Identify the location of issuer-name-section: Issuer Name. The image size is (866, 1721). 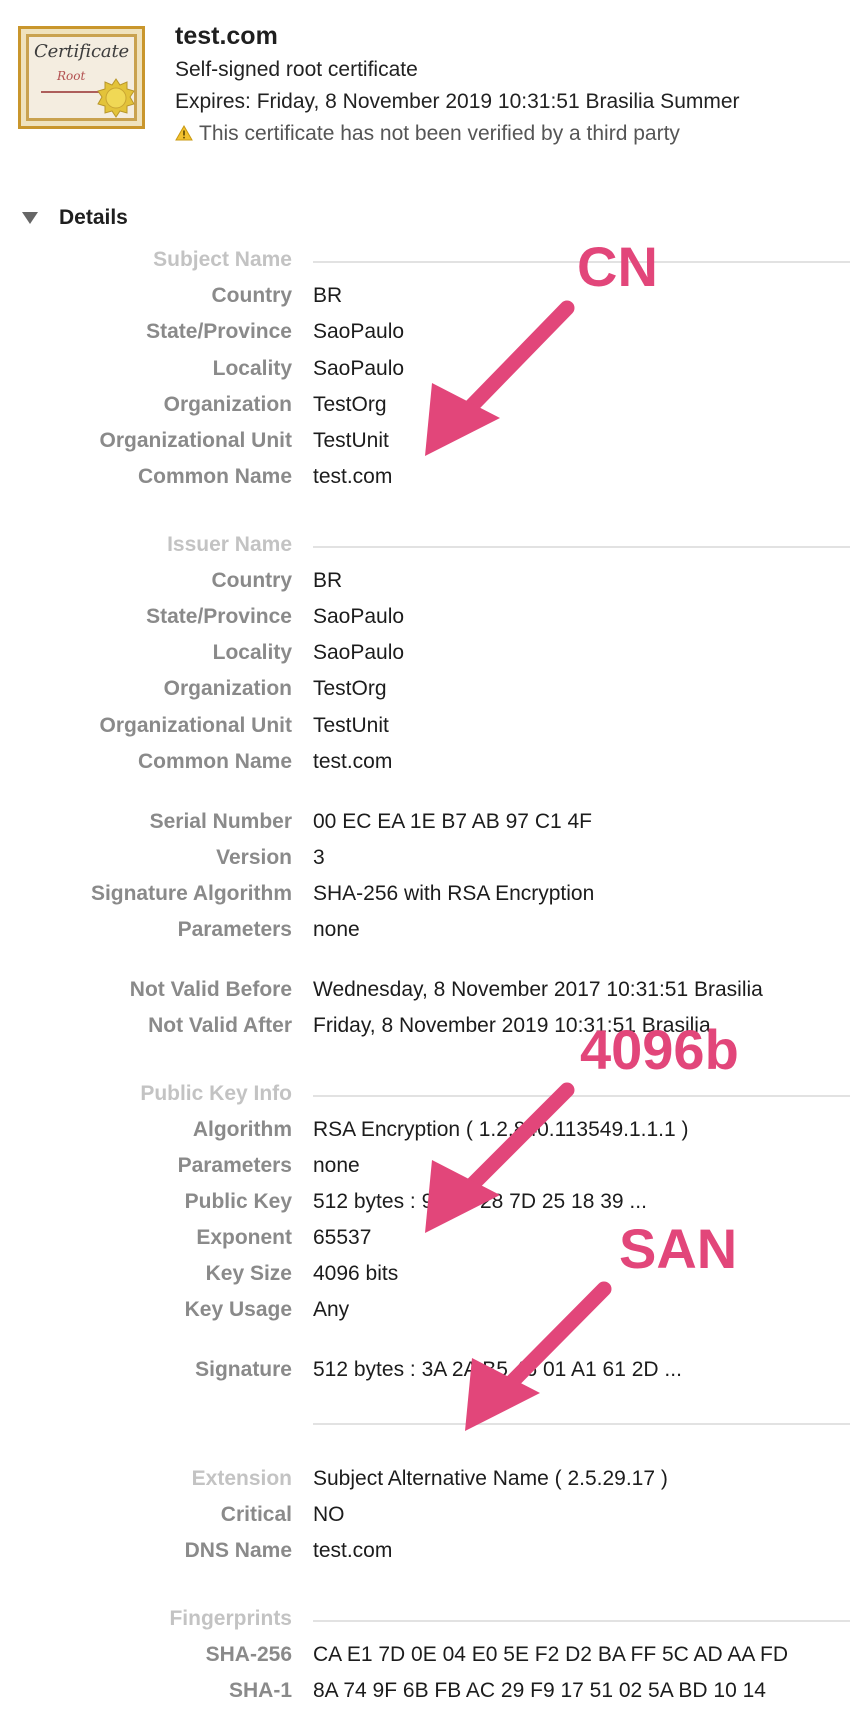
(433, 550).